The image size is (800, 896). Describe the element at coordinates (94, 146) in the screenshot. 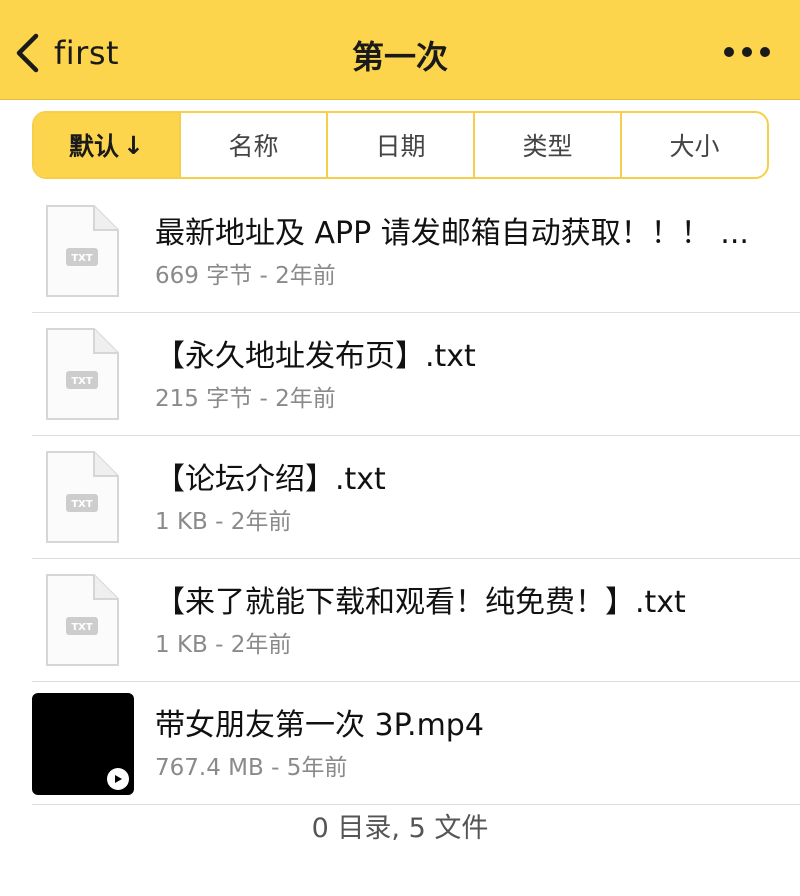

I see `sort-tab-label: 默认` at that location.